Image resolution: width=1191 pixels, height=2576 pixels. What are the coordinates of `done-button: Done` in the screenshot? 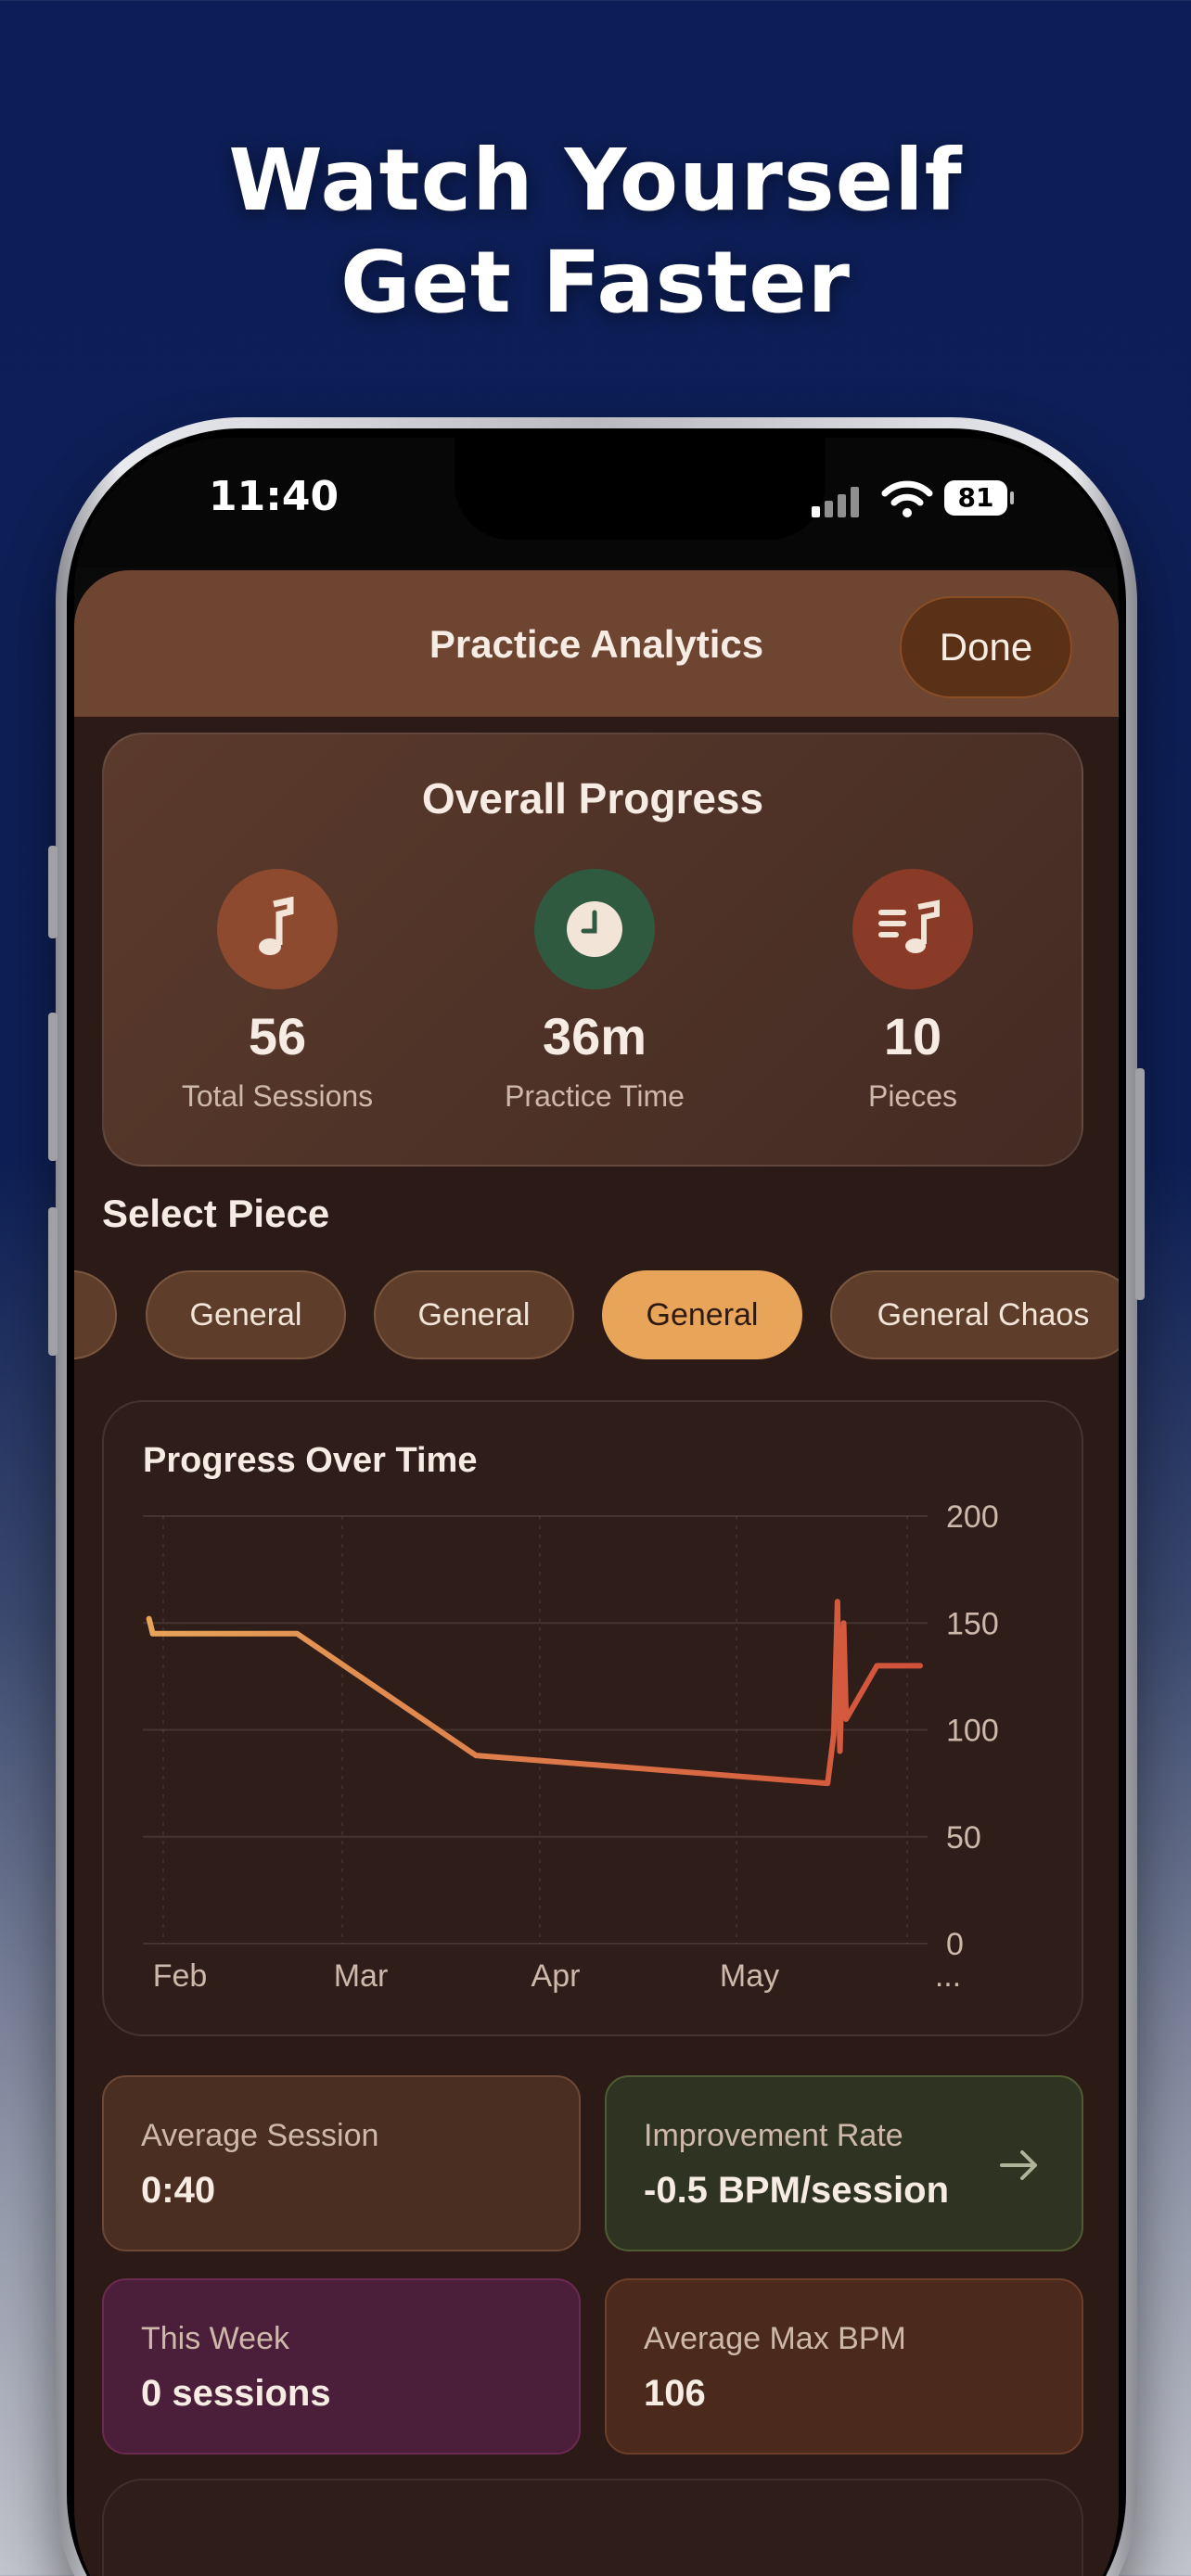 It's located at (986, 647).